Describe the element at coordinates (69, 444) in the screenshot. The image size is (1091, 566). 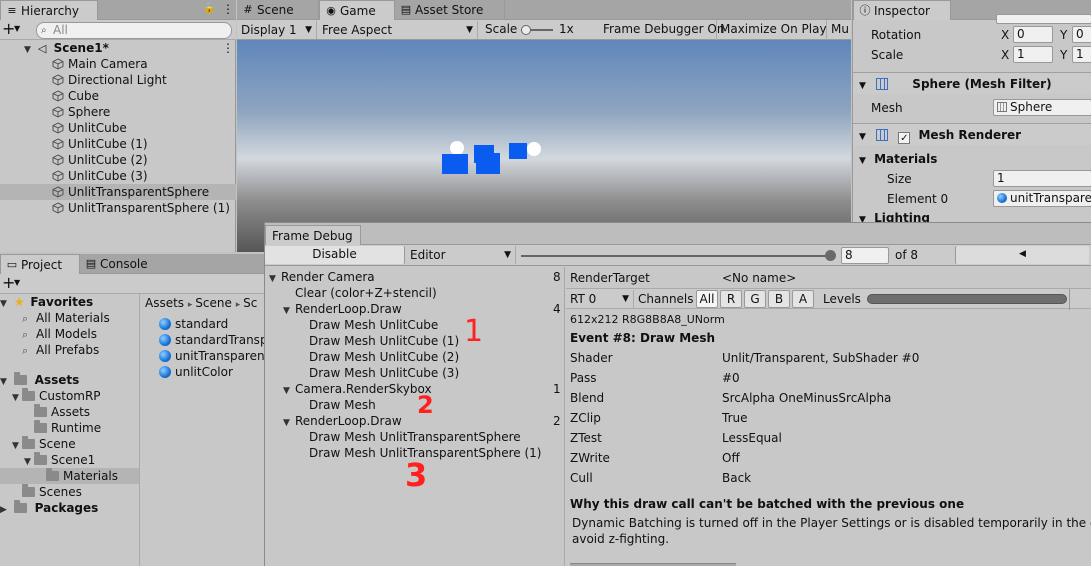
I see `asset-folder-item: ▼ Scene` at that location.